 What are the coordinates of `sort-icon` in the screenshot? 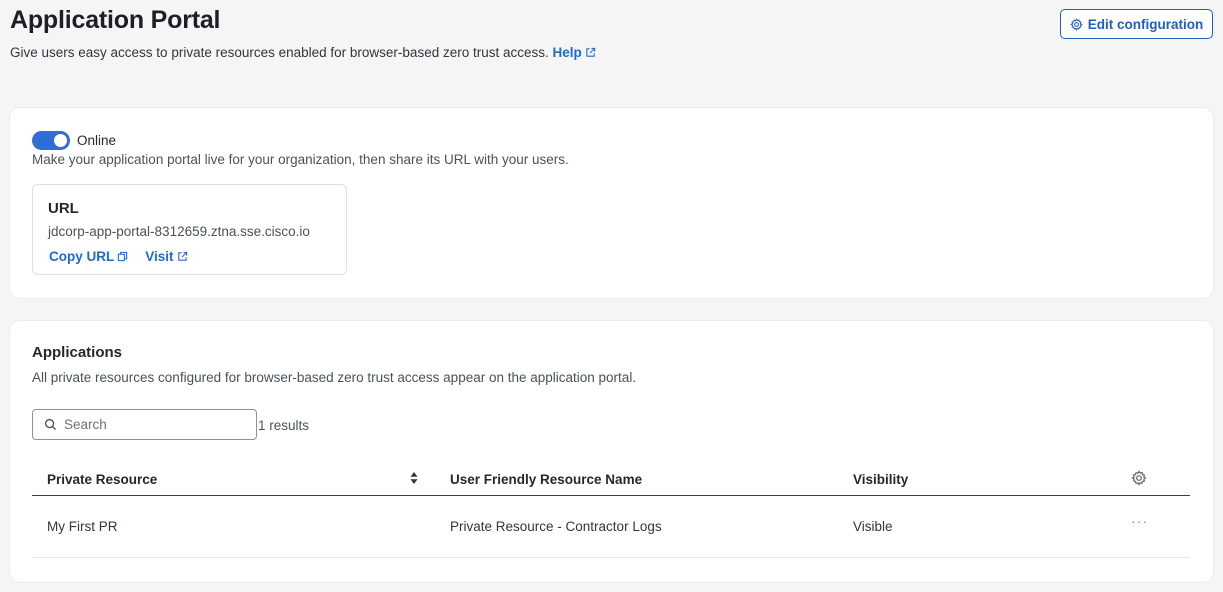 It's located at (414, 478).